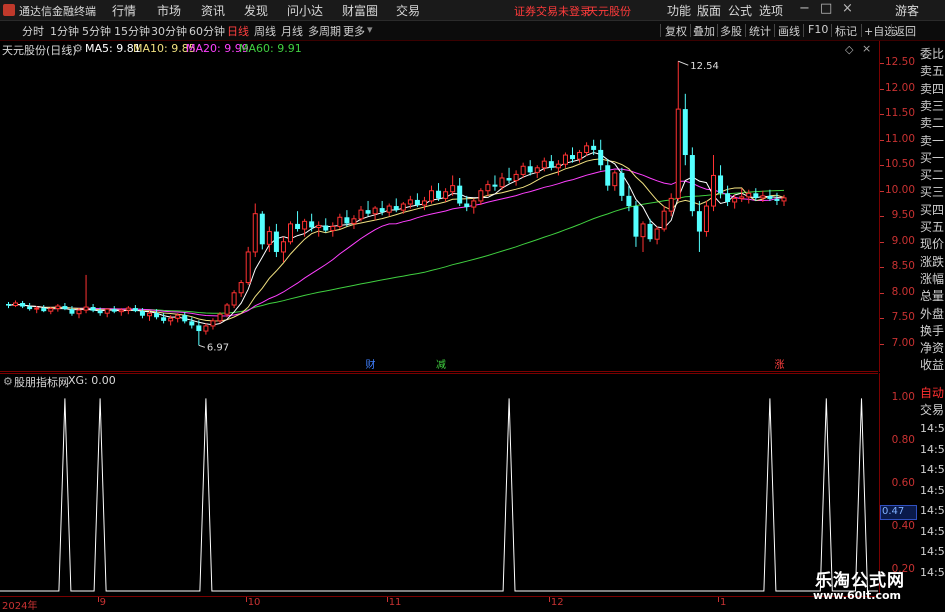 Image resolution: width=945 pixels, height=612 pixels. I want to click on period-tab-active: 日线, so click(238, 31).